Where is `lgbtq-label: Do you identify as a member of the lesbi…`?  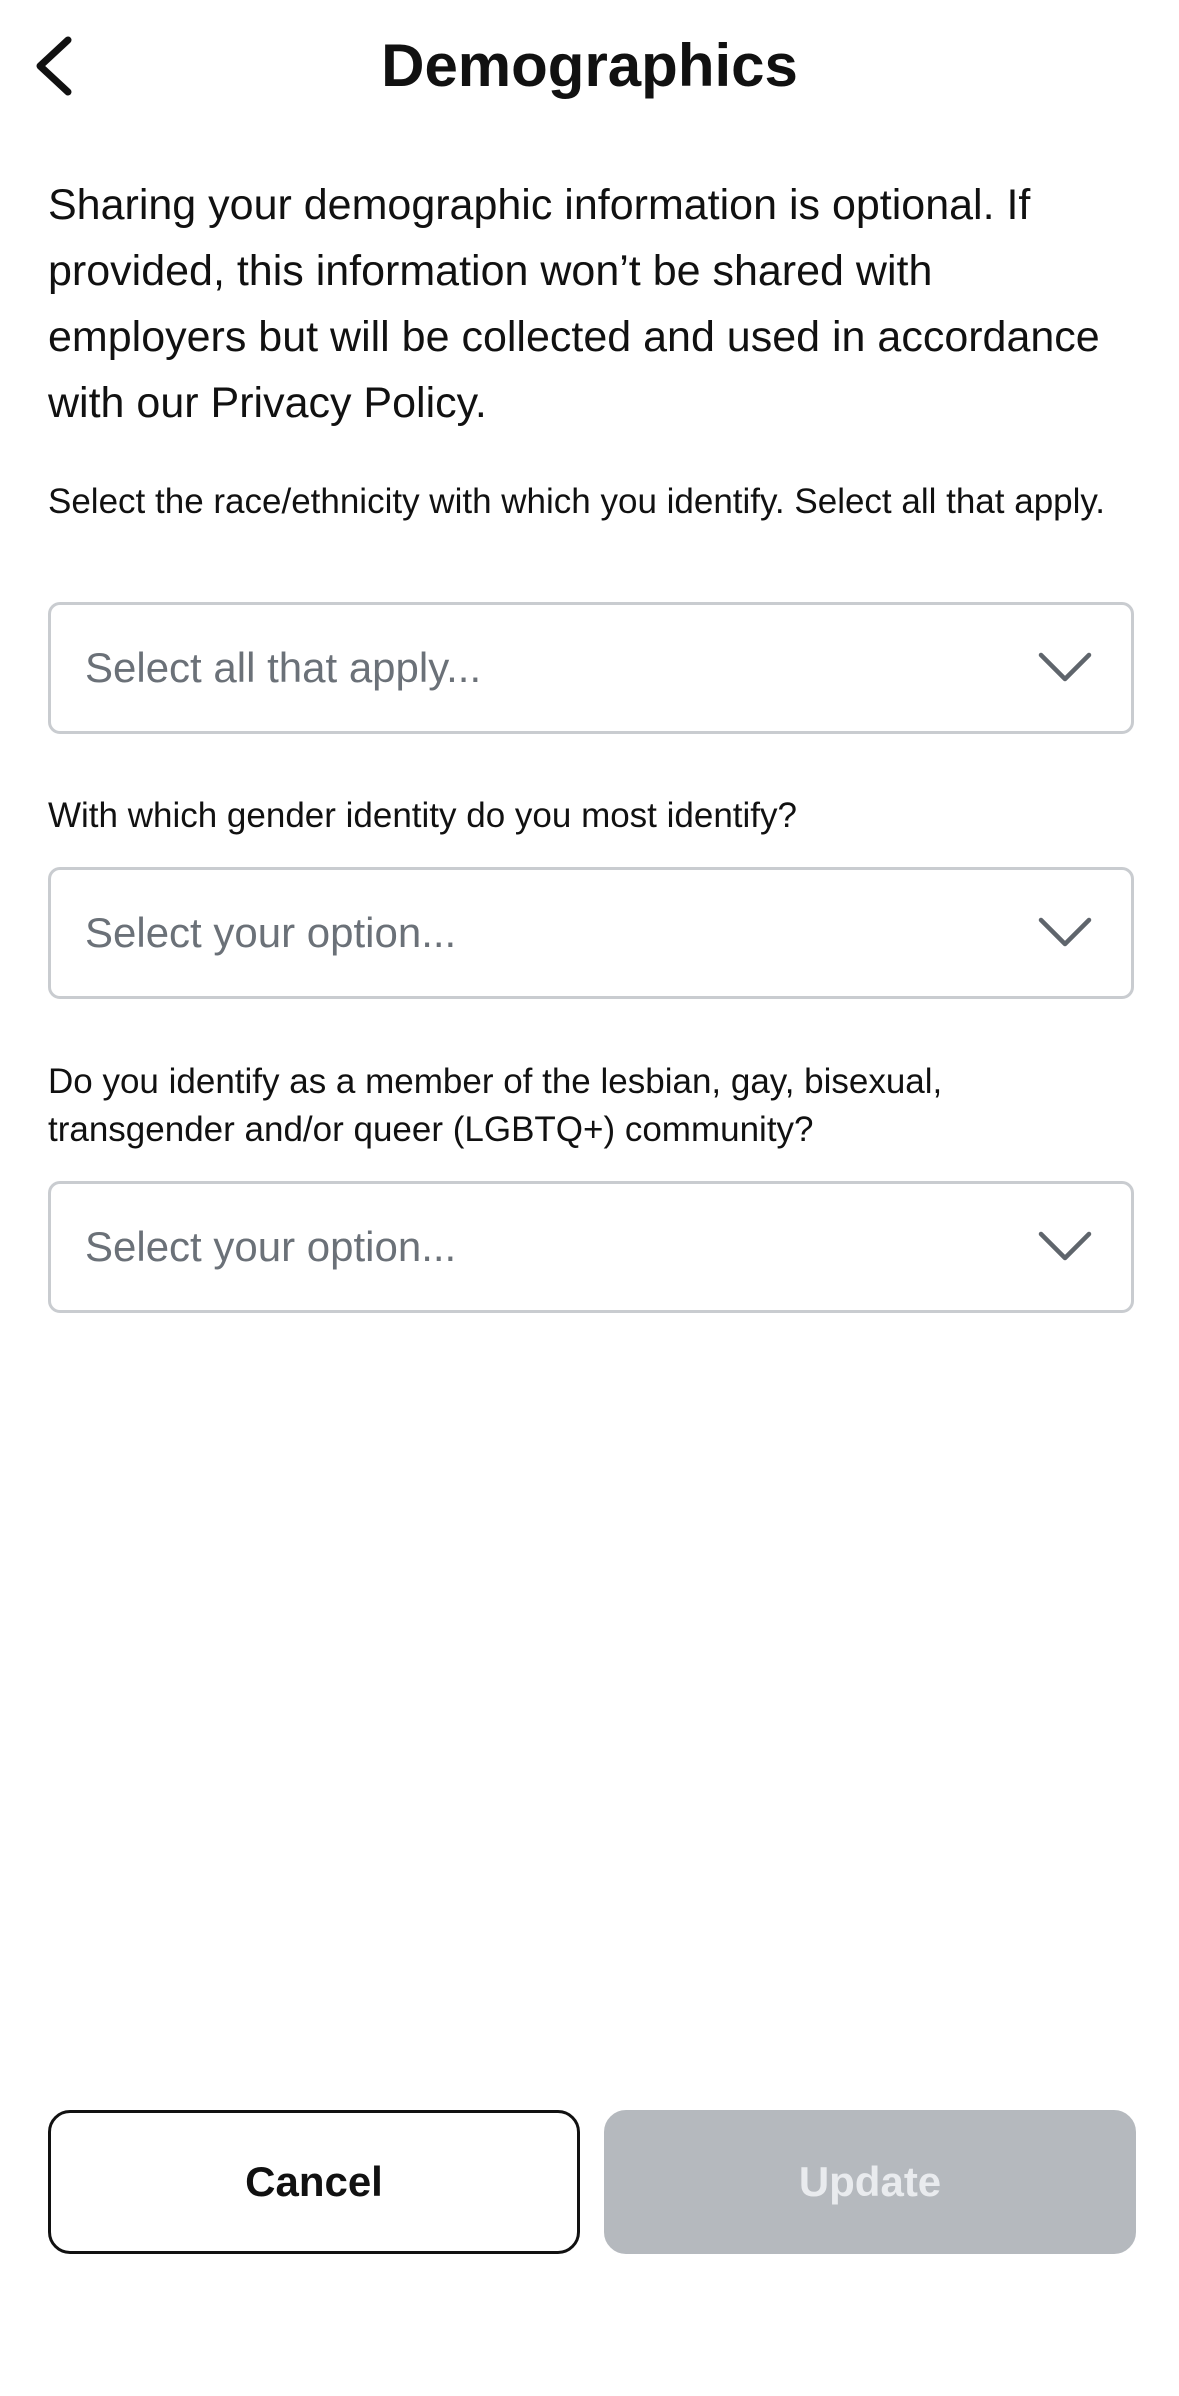
lgbtq-label: Do you identify as a member of the lesbi… is located at coordinates (495, 1105).